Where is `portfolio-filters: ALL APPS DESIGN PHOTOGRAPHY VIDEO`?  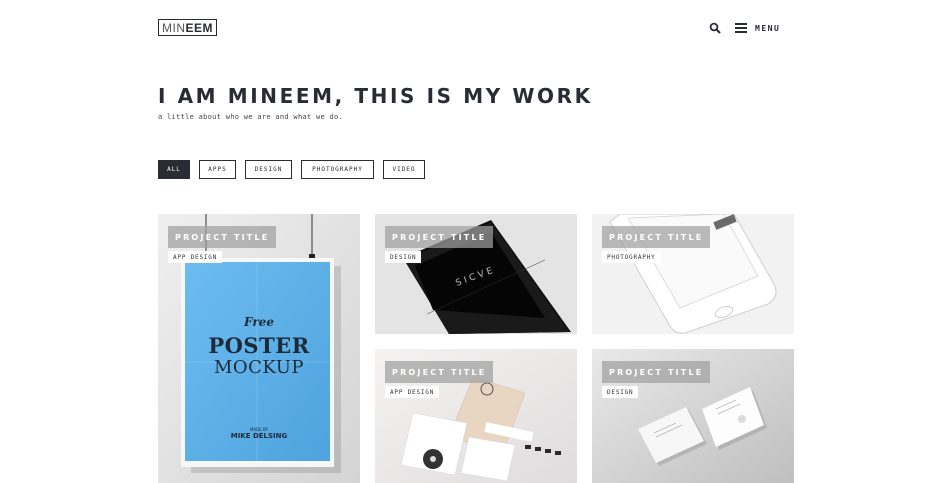 portfolio-filters: ALL APPS DESIGN PHOTOGRAPHY VIDEO is located at coordinates (291, 169).